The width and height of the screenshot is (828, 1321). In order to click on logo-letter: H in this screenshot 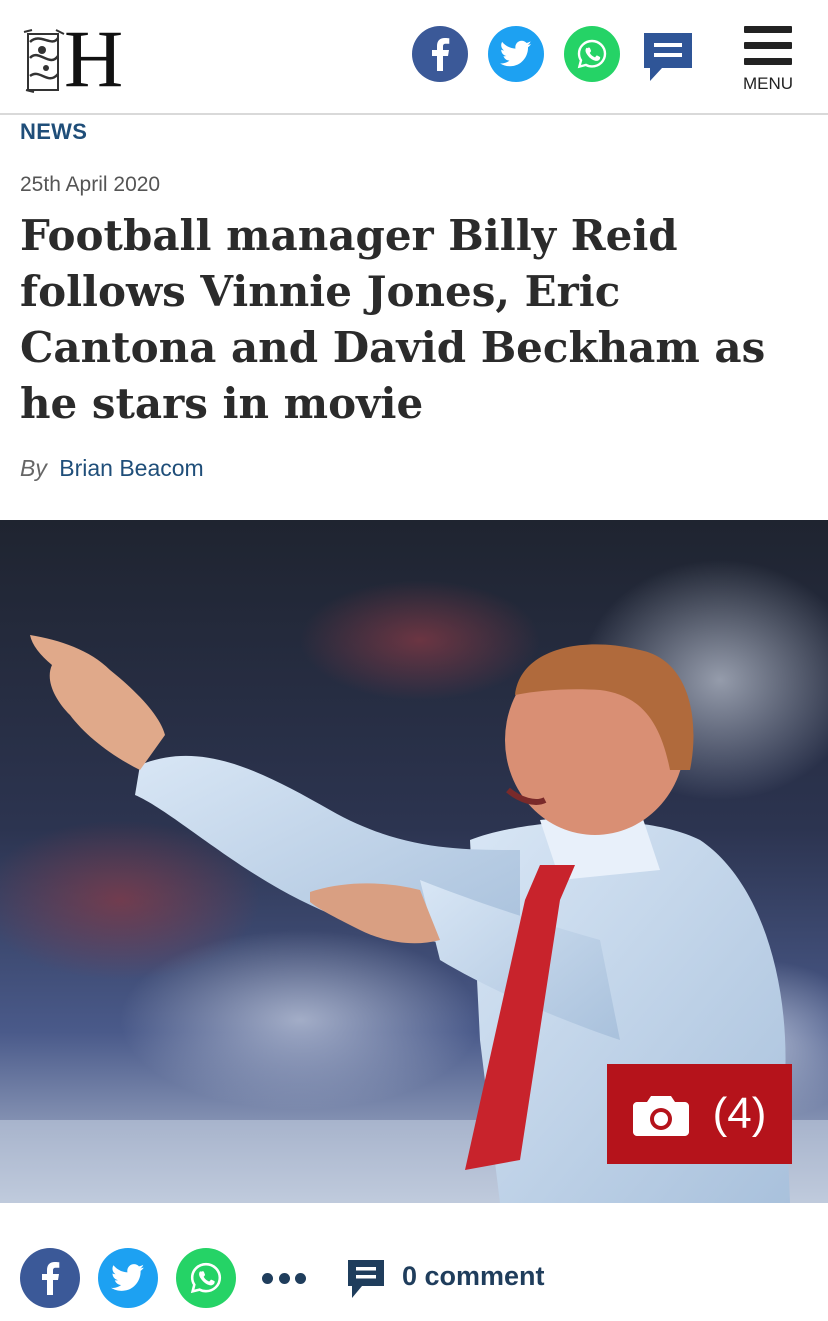, I will do `click(94, 58)`.